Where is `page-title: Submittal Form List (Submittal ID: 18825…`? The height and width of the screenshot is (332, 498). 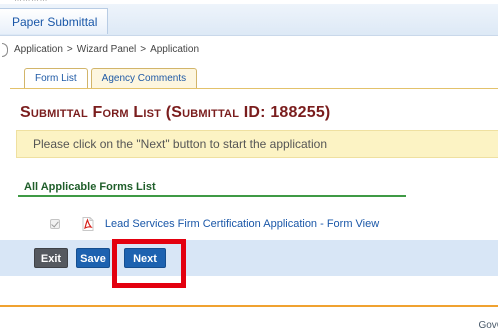
page-title: Submittal Form List (Submittal ID: 18825… is located at coordinates (175, 112).